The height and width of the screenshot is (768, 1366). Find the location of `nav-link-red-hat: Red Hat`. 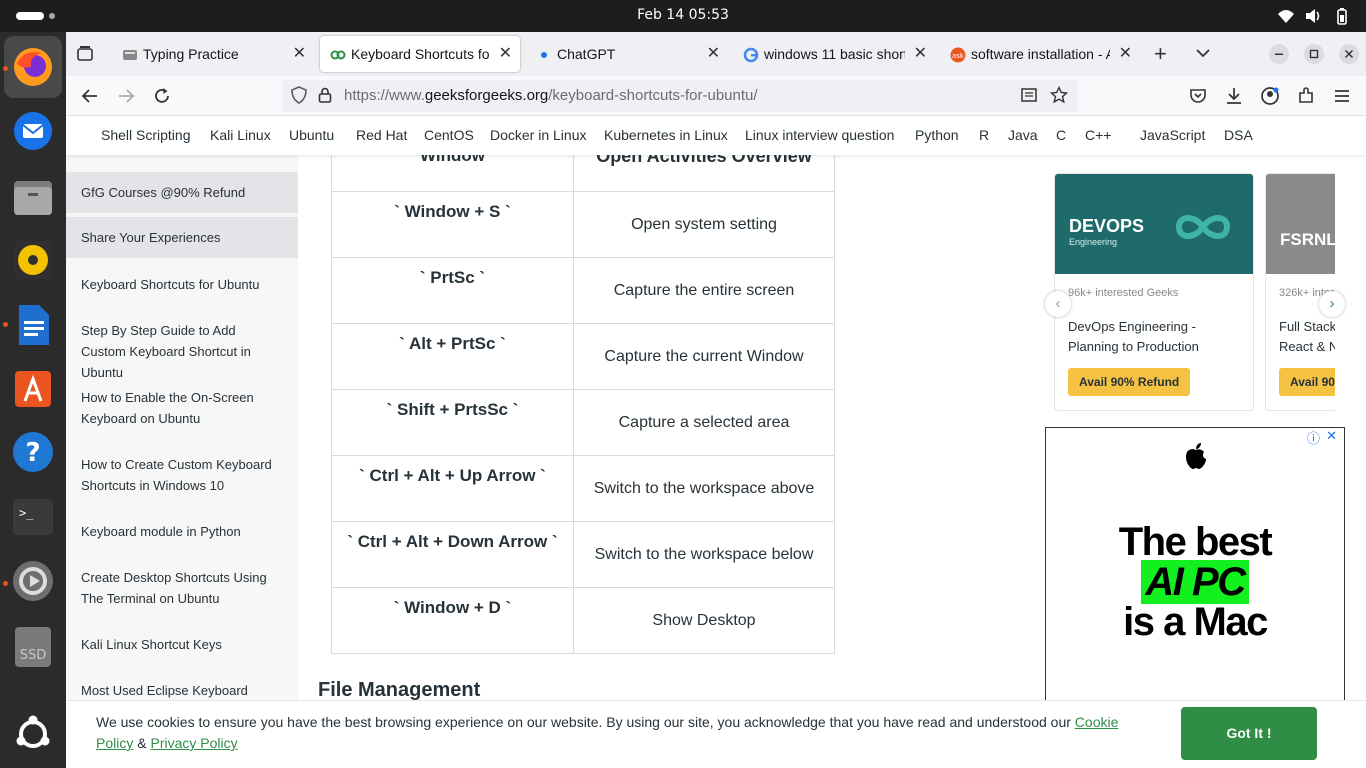

nav-link-red-hat: Red Hat is located at coordinates (381, 135).